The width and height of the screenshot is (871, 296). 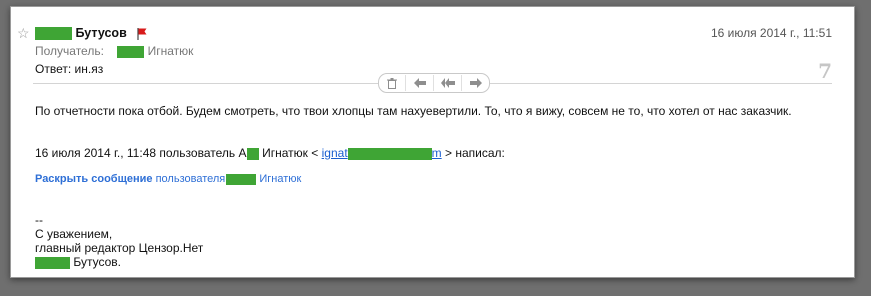 I want to click on subject-line: Ответ: ин.яз, so click(x=69, y=69).